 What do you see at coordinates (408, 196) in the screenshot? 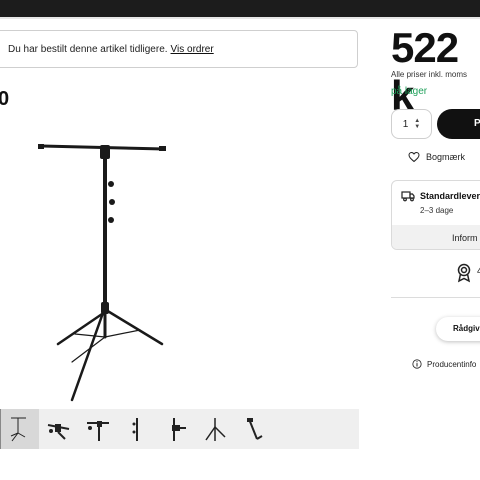
I see `truck-icon` at bounding box center [408, 196].